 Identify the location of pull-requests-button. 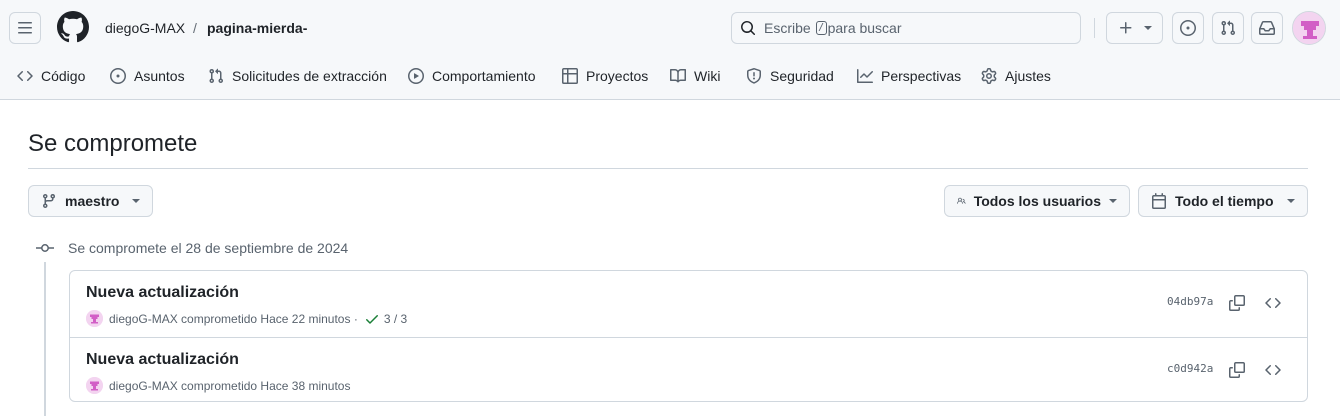
(1228, 28).